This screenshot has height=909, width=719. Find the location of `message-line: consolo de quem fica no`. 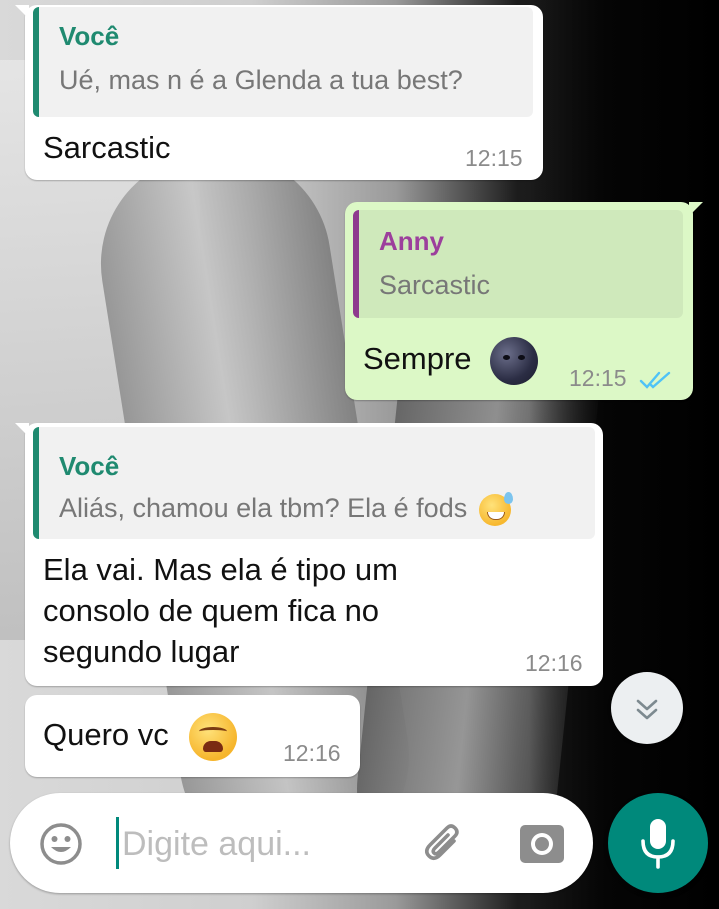

message-line: consolo de quem fica no is located at coordinates (211, 610).